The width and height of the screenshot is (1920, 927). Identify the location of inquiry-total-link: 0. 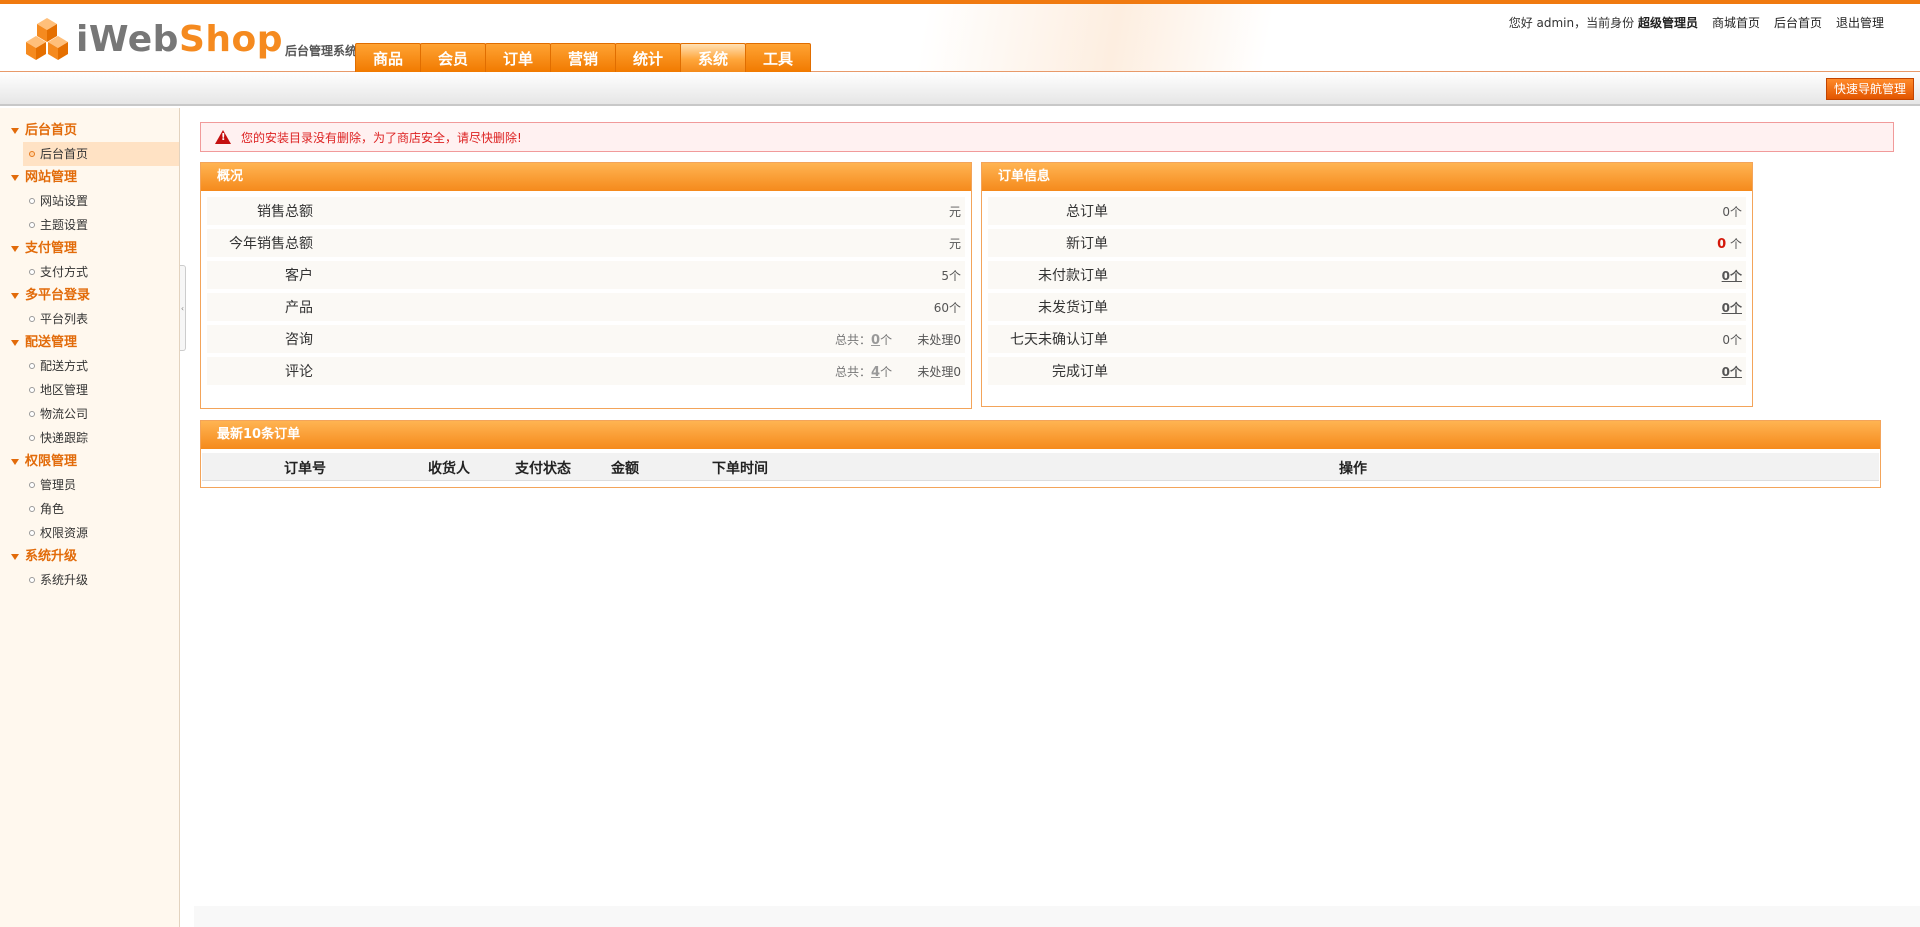
(875, 340).